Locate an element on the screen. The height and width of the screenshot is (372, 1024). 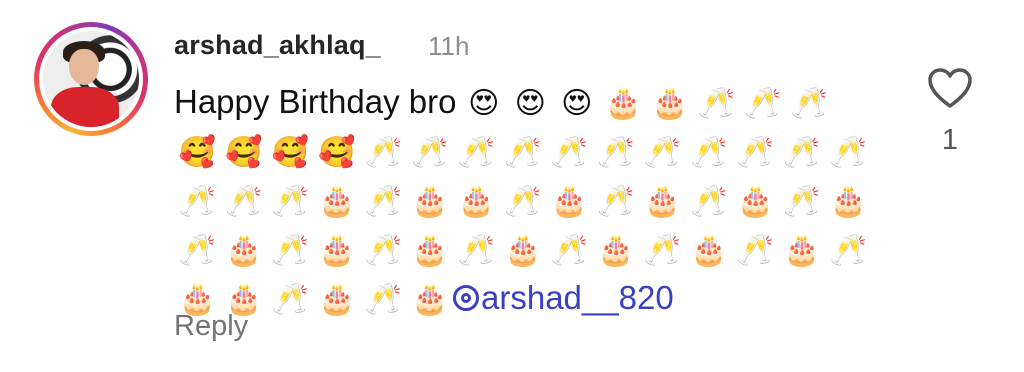
avatar-ring is located at coordinates (91, 79).